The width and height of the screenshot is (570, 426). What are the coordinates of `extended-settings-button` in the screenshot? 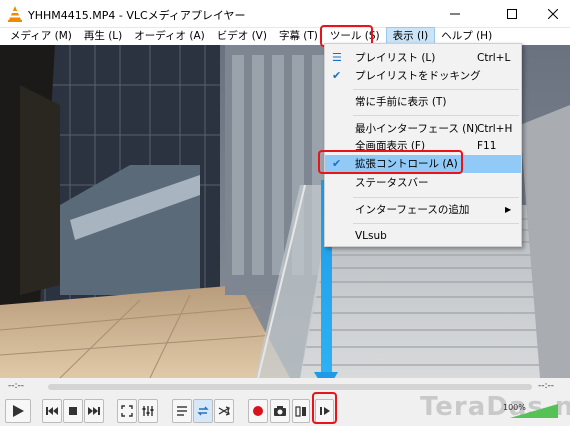 It's located at (148, 411).